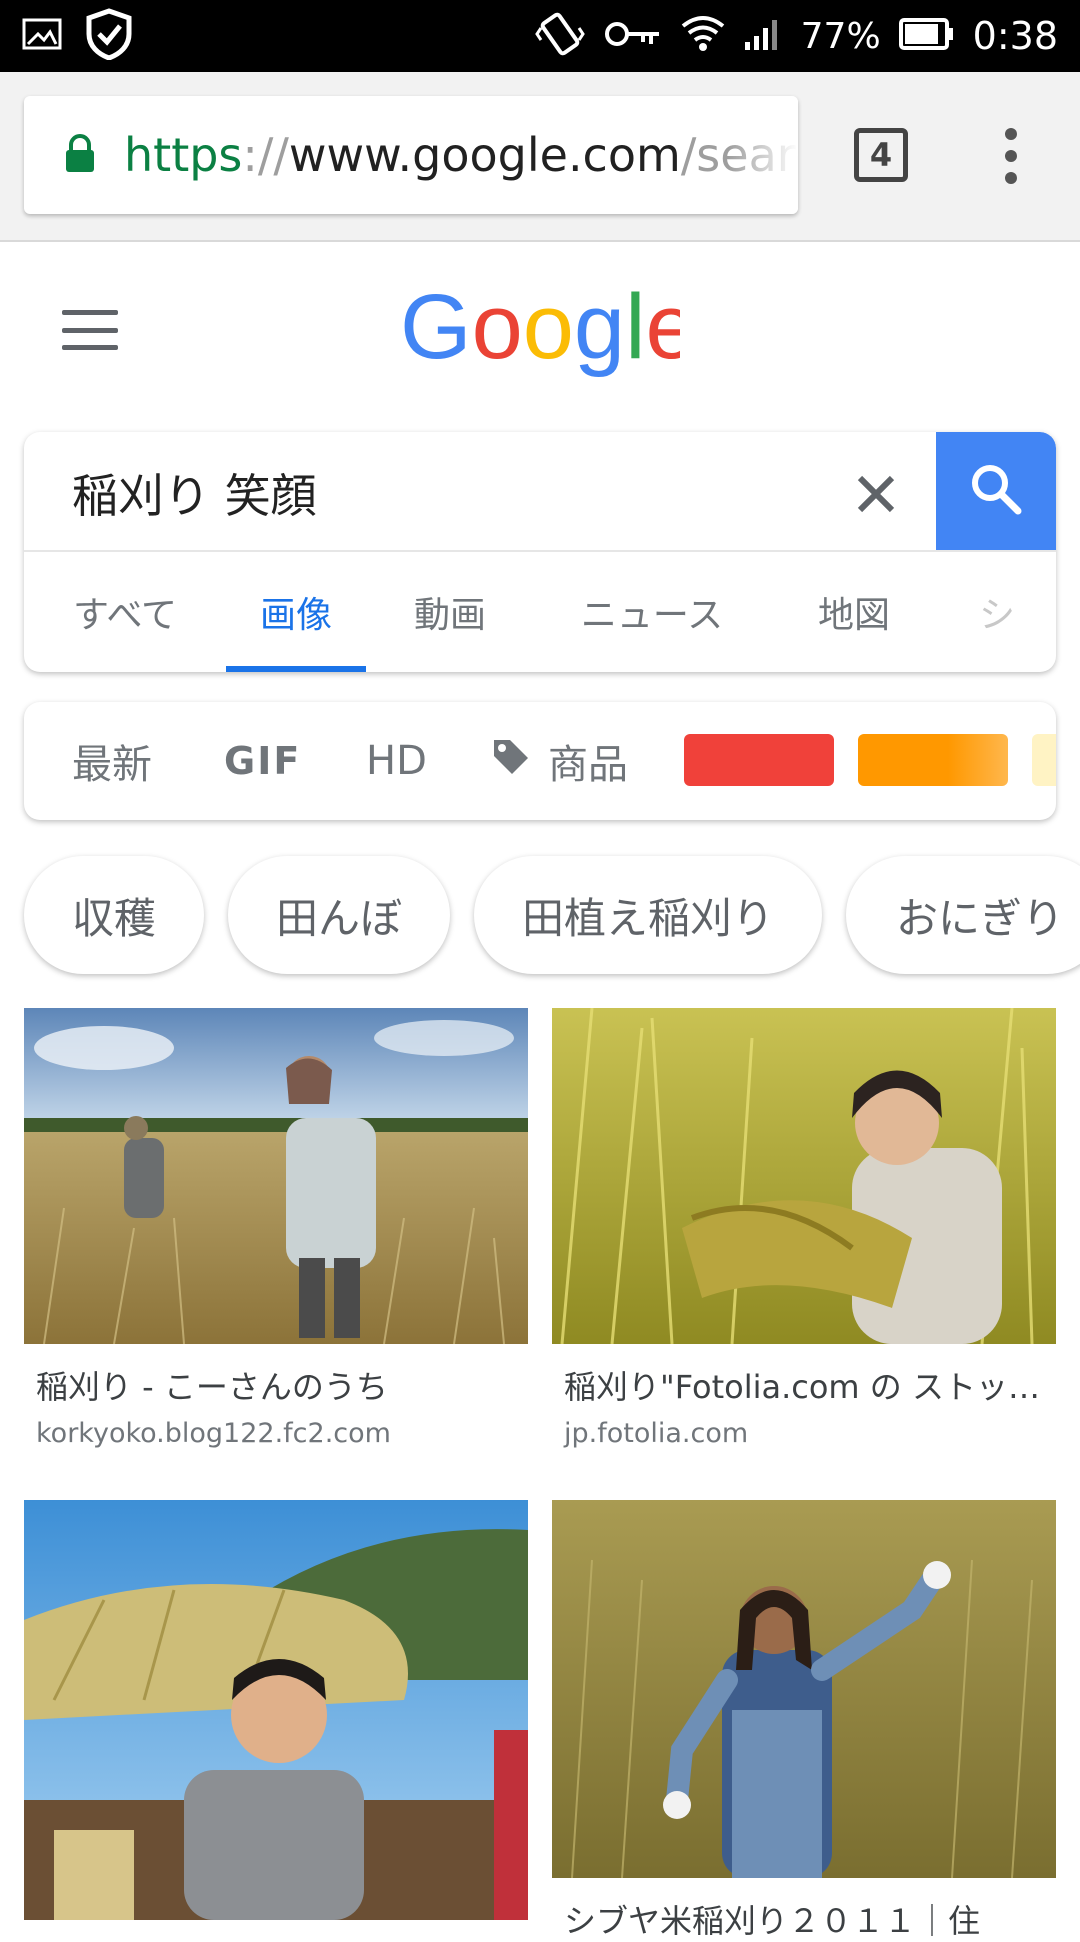 This screenshot has height=1942, width=1080. Describe the element at coordinates (854, 612) in the screenshot. I see `tab-maps: 地図` at that location.